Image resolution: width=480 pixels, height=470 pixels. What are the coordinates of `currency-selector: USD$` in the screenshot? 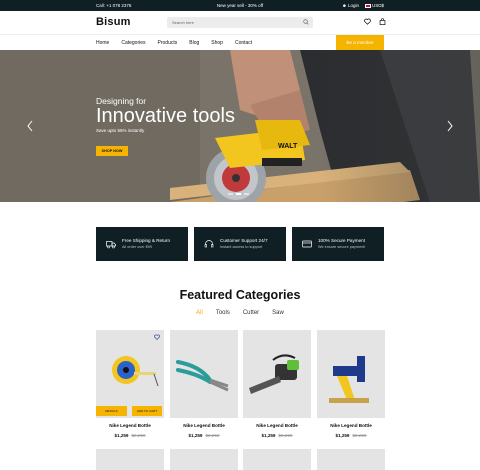 It's located at (374, 5).